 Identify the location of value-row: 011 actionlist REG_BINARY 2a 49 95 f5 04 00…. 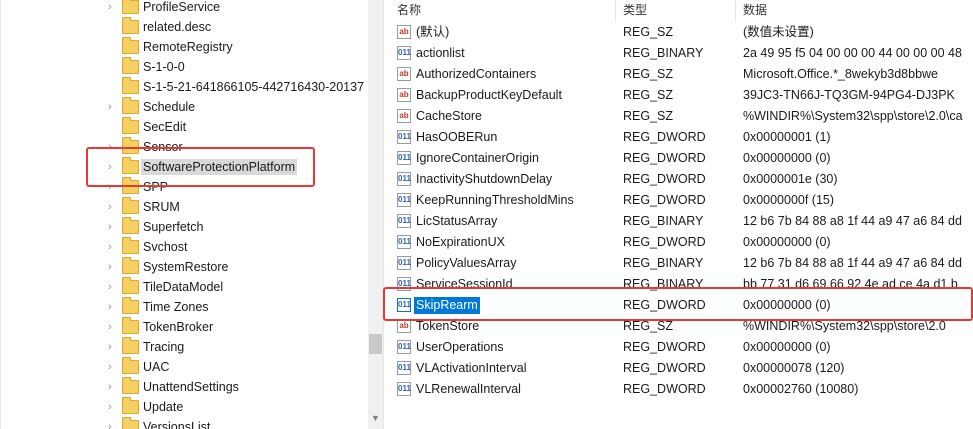
(681, 53).